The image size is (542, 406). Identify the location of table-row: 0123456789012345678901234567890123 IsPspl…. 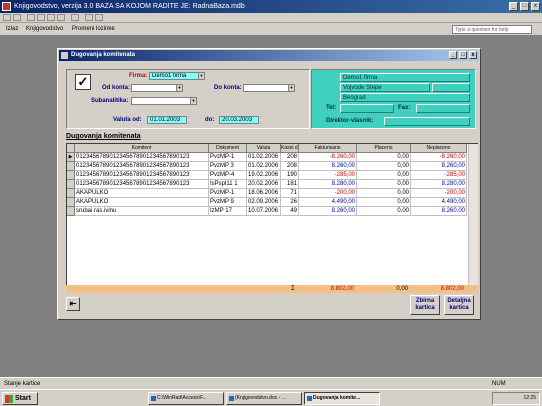
(267, 184).